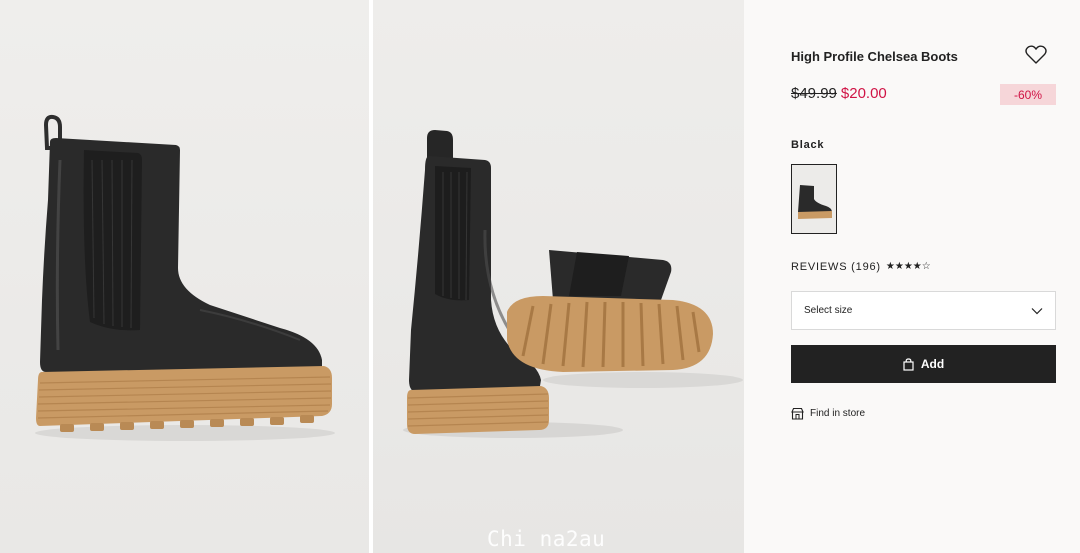 Image resolution: width=1080 pixels, height=553 pixels. What do you see at coordinates (1037, 310) in the screenshot?
I see `chevron-down-icon` at bounding box center [1037, 310].